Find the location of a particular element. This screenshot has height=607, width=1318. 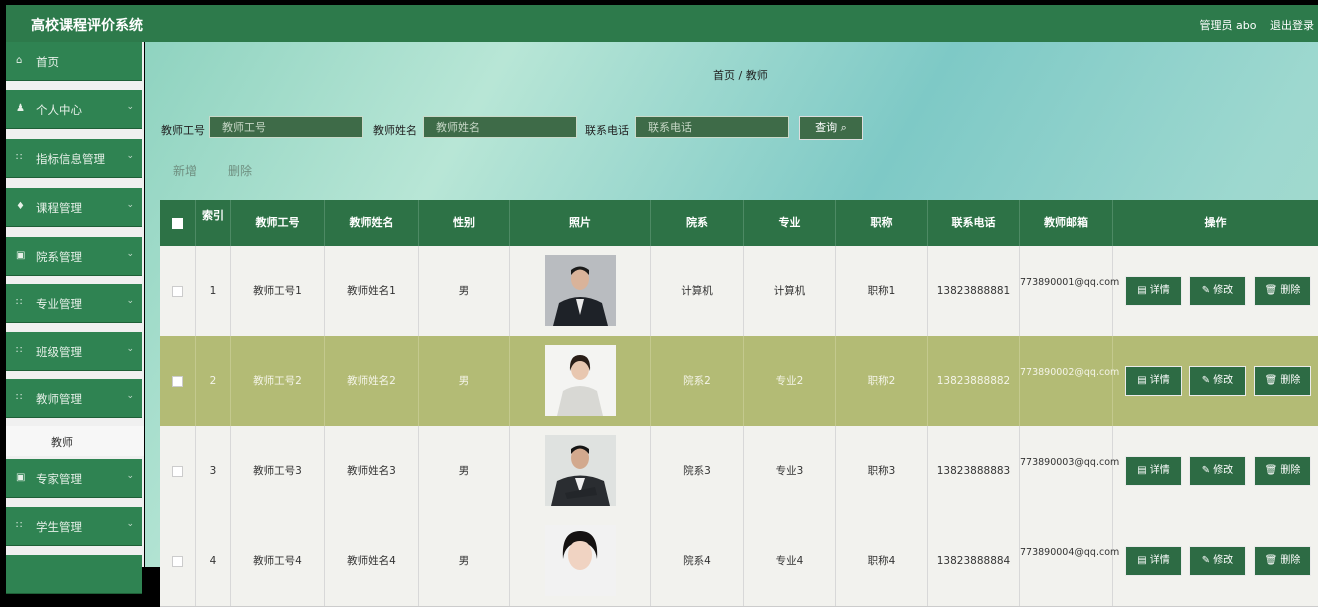

breadcrumb: 首页 / 教师 is located at coordinates (740, 75).